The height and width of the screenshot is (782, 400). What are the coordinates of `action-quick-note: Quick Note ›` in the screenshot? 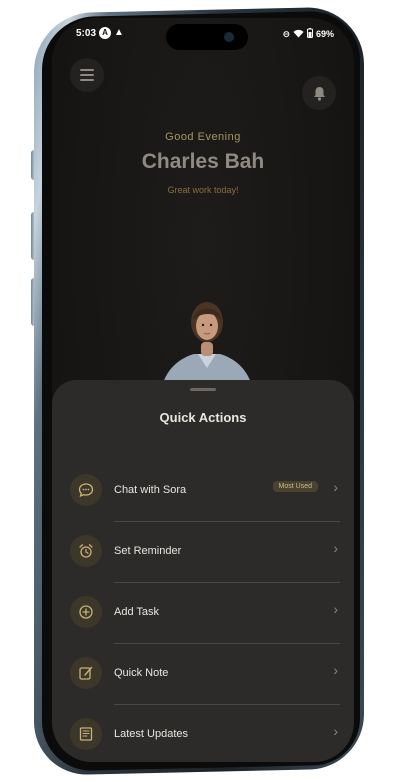 It's located at (203, 675).